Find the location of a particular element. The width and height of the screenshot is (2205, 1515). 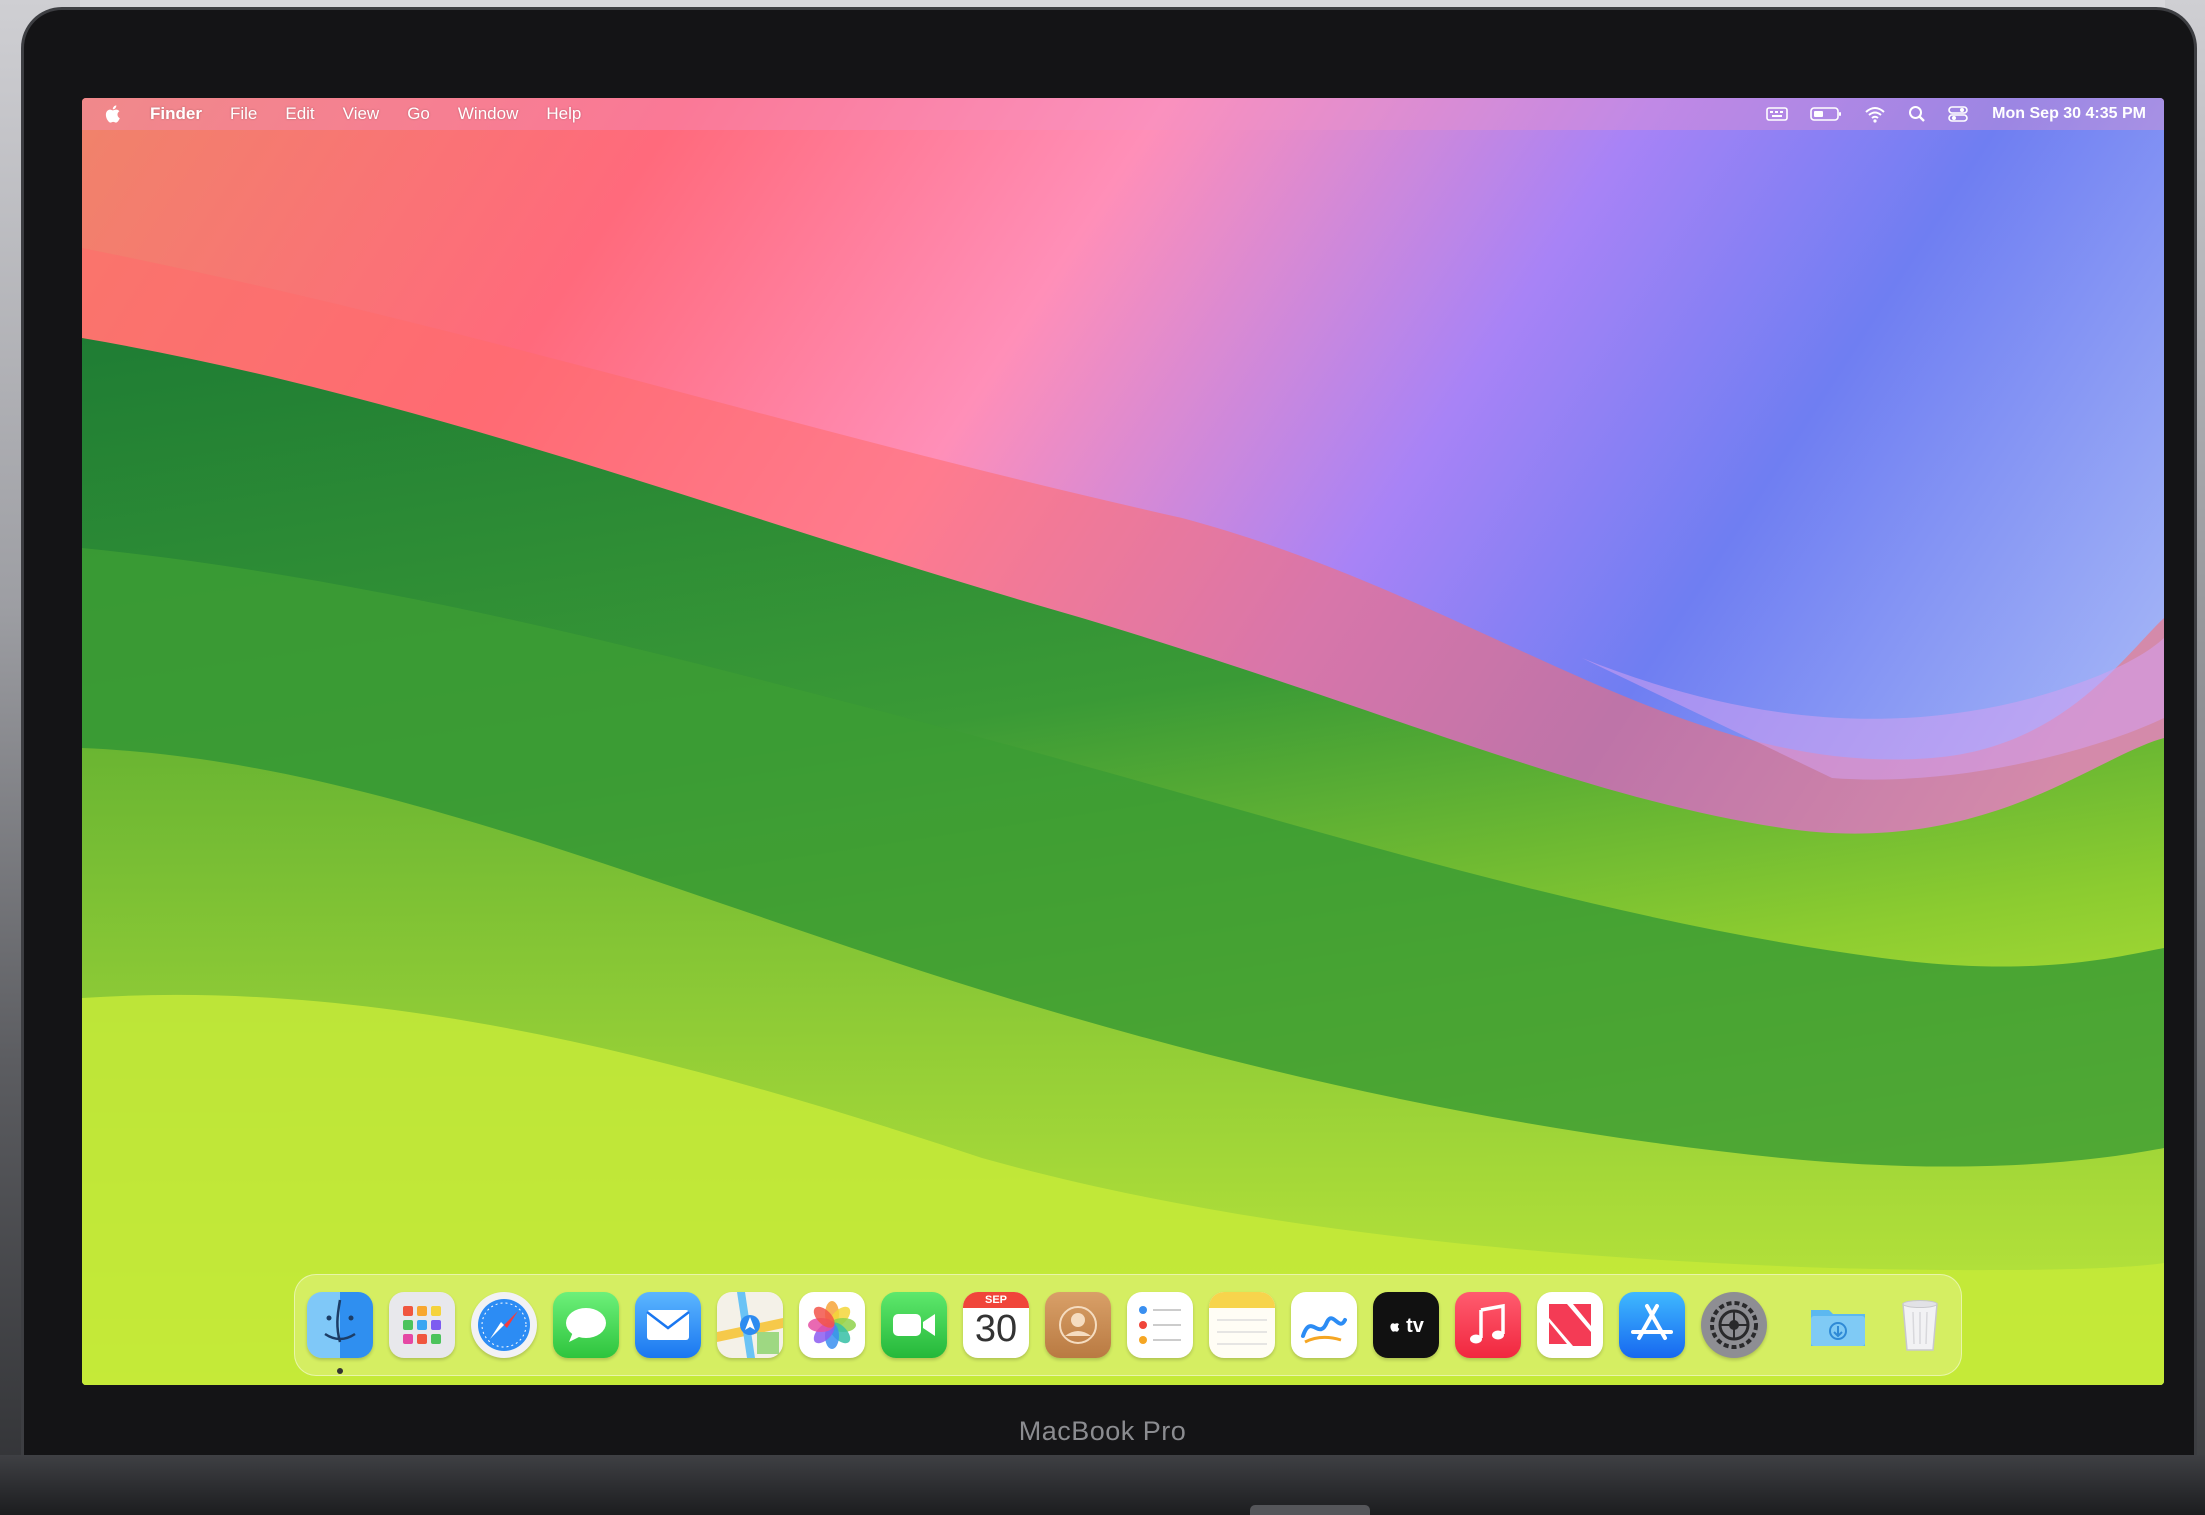

dock-item-maps is located at coordinates (750, 1325).